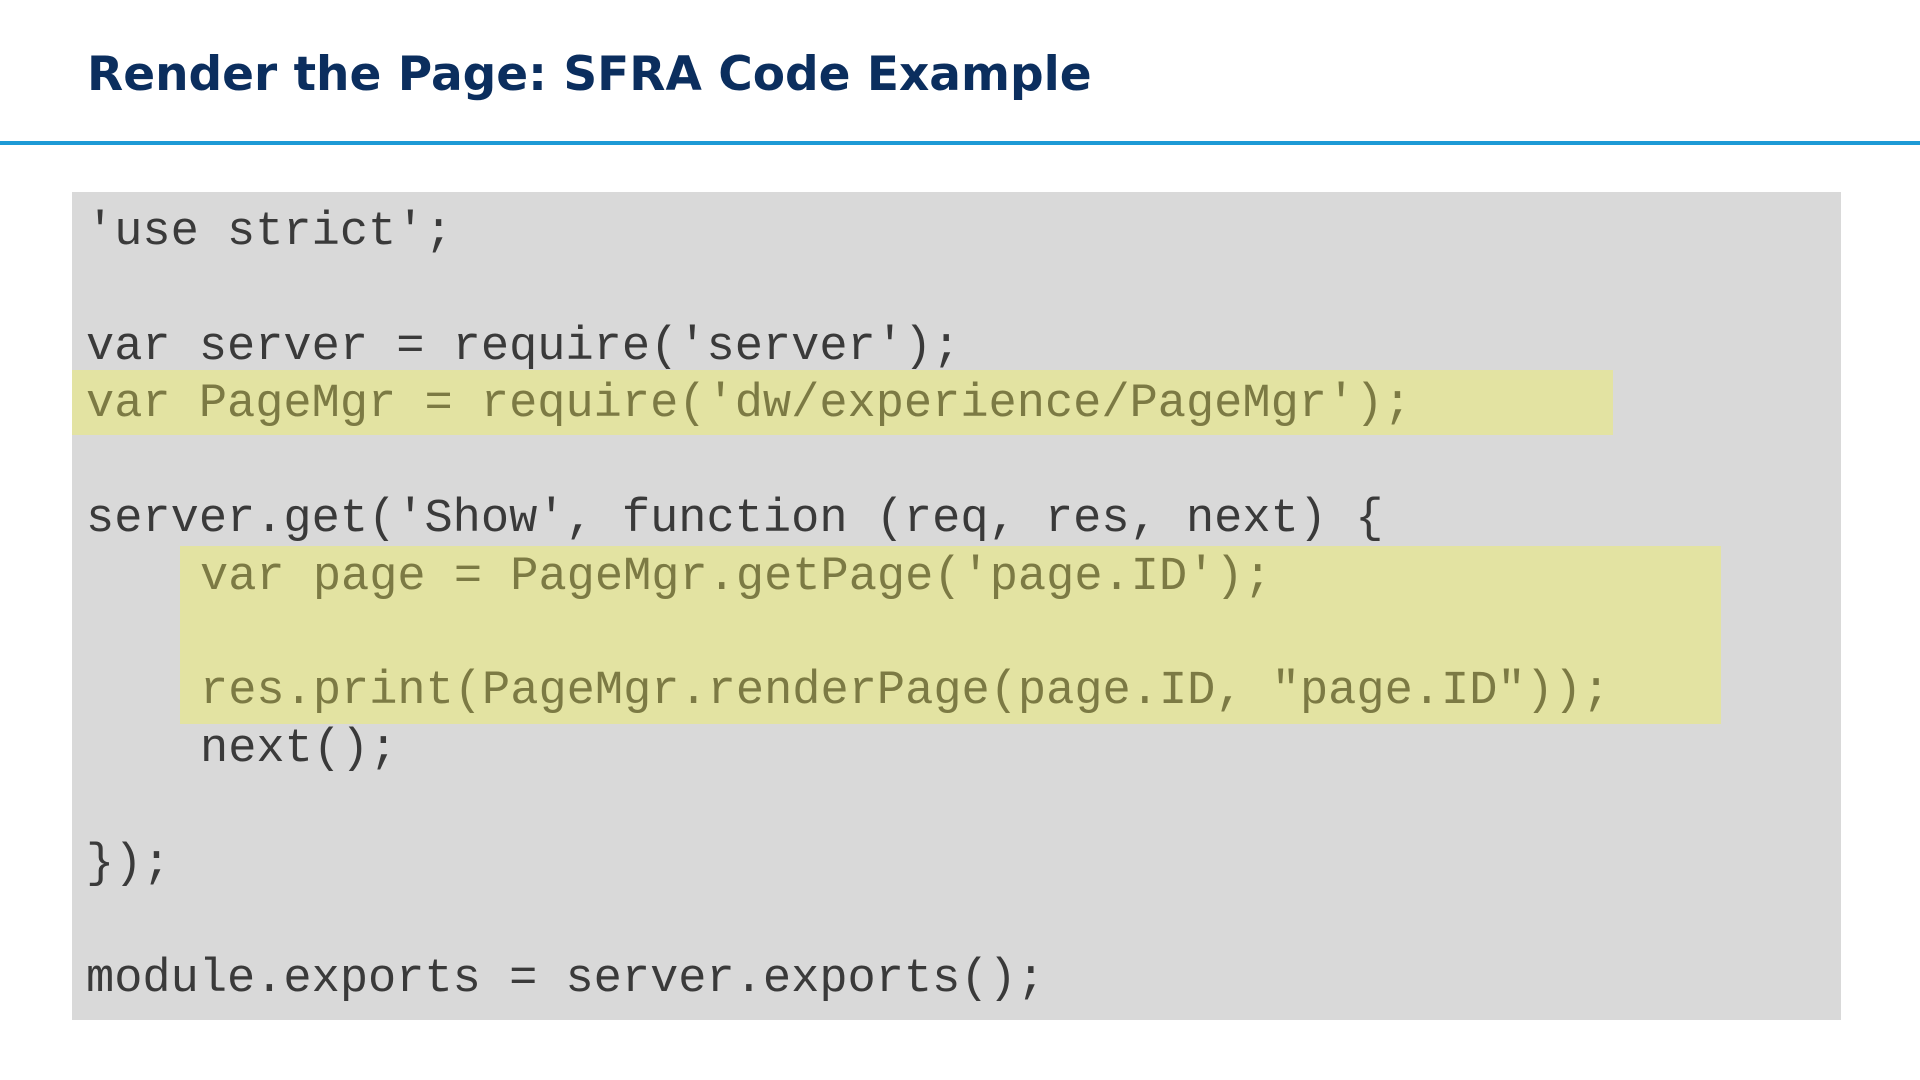 The width and height of the screenshot is (1920, 1080). I want to click on title-divider, so click(960, 143).